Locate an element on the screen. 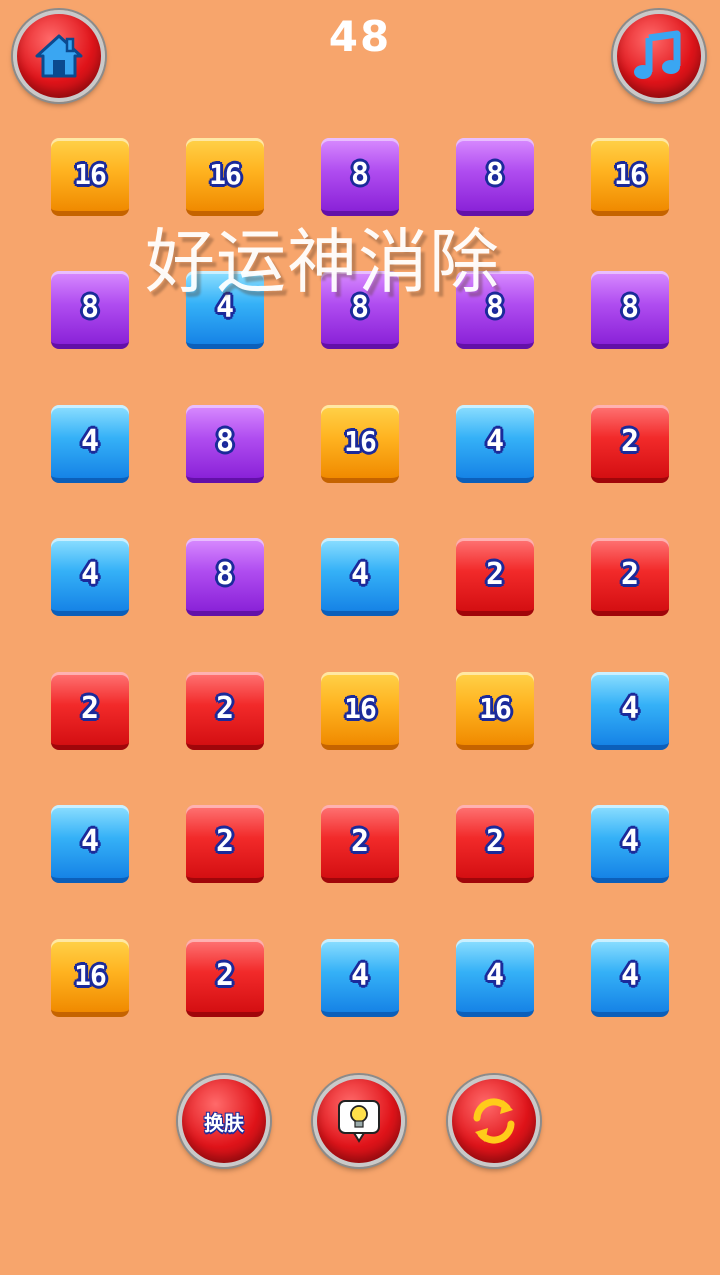 The width and height of the screenshot is (720, 1275). hint-button is located at coordinates (359, 1121).